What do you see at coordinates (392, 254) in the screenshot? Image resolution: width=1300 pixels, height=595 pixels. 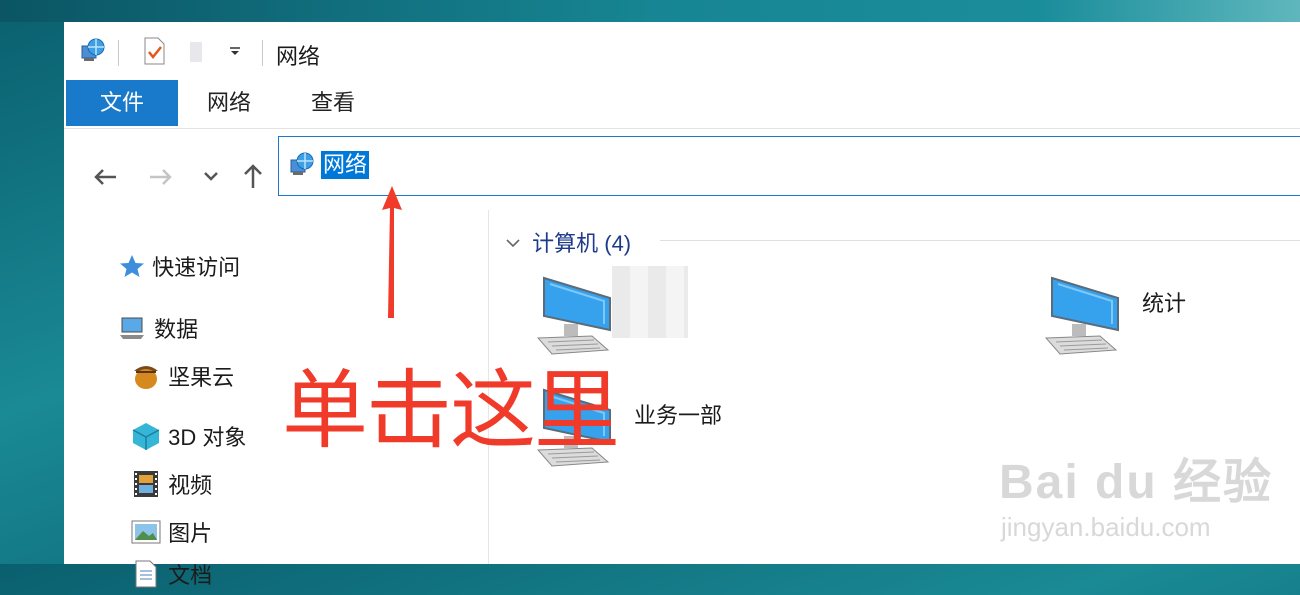 I see `annotation-arrow` at bounding box center [392, 254].